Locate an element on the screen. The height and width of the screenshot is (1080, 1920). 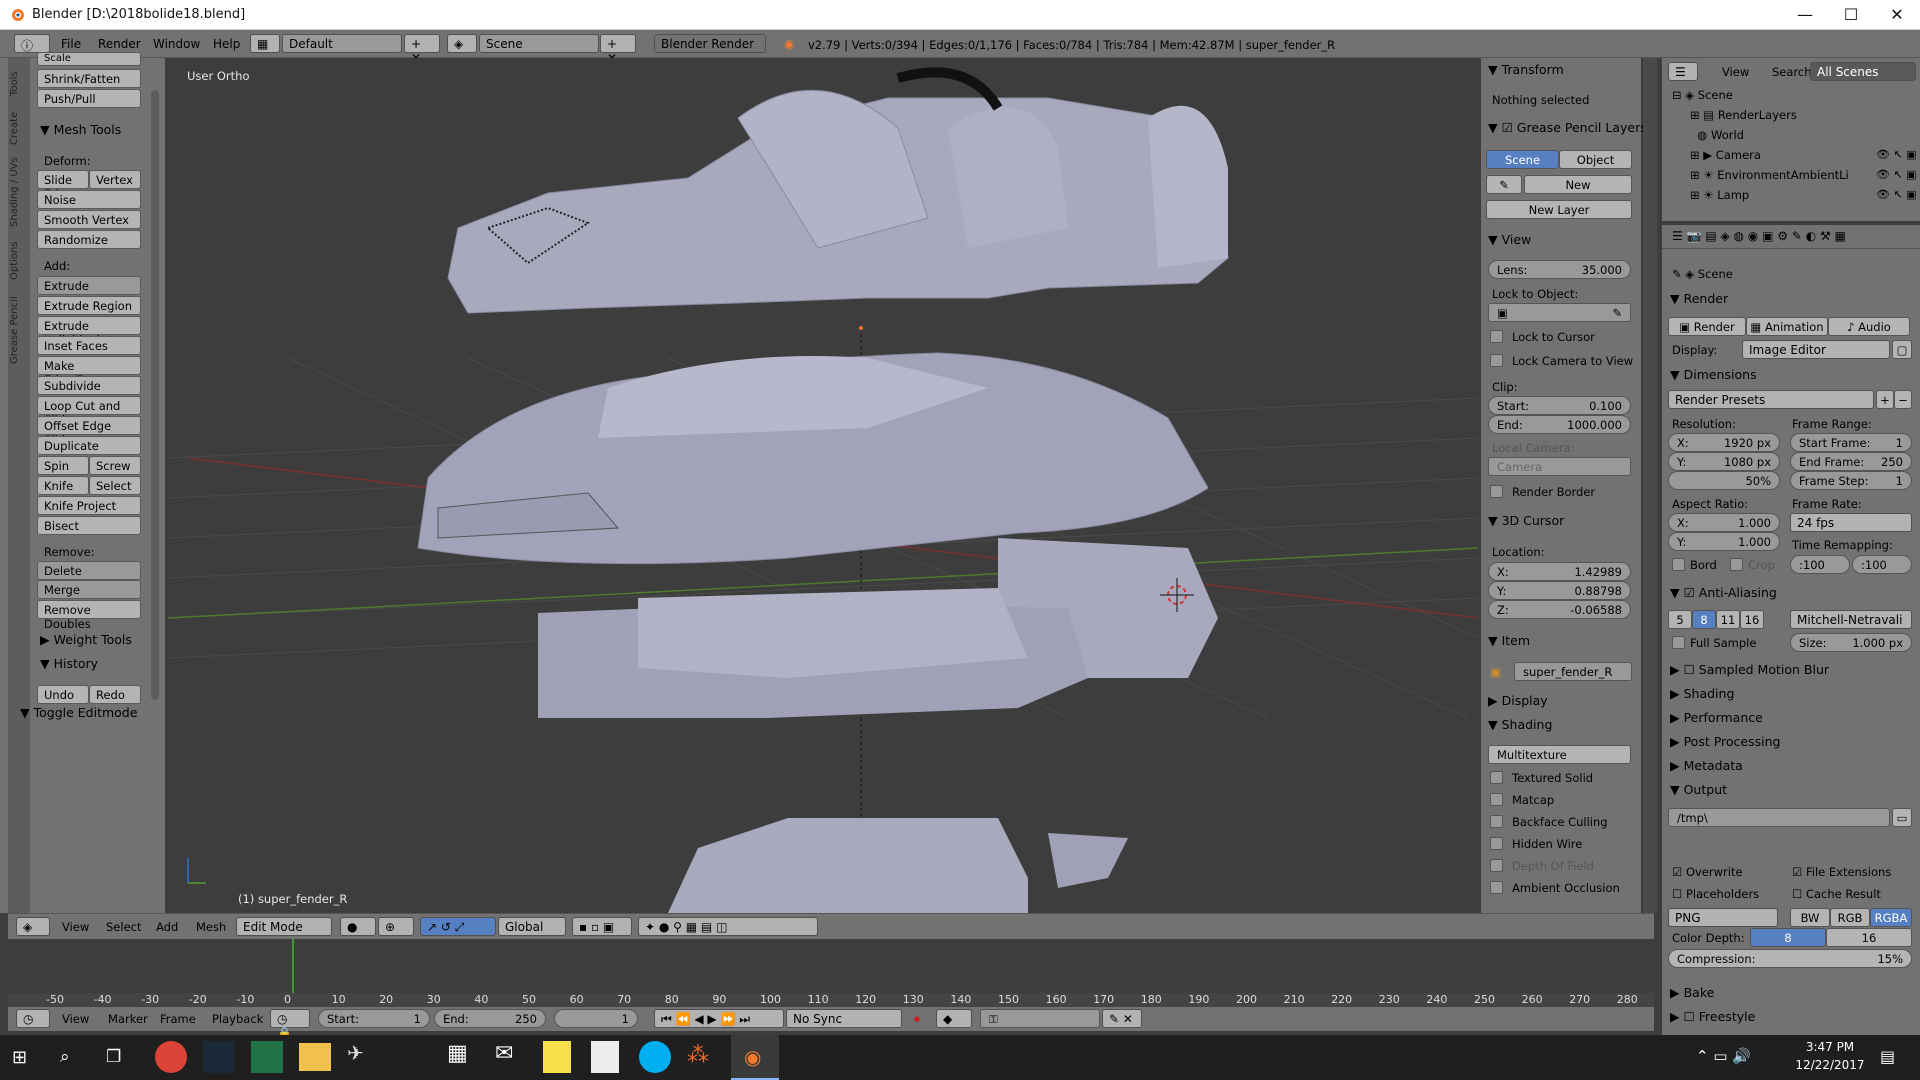
extrude-dropdown: Extrude is located at coordinates (89, 285).